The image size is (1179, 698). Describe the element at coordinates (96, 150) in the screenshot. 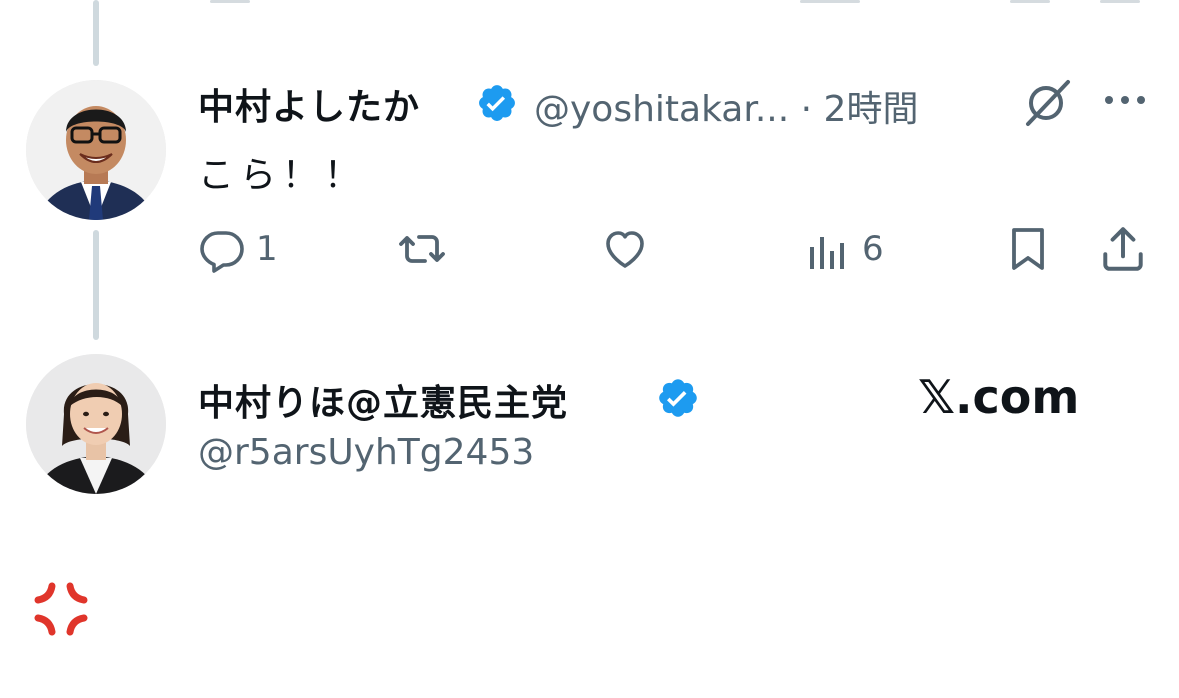

I see `tweet-author-avatar` at that location.